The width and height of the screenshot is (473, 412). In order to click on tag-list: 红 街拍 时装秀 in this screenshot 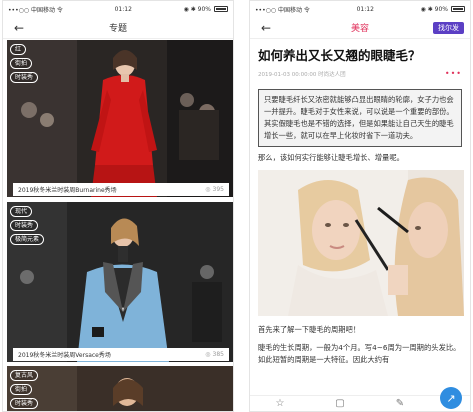, I will do `click(24, 63)`.